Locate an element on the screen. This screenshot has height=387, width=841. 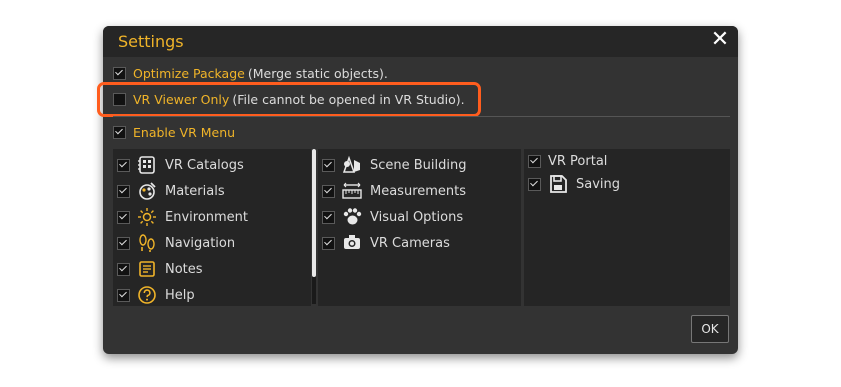
enable-vr-menu-option: Enable VR Menu is located at coordinates (174, 132).